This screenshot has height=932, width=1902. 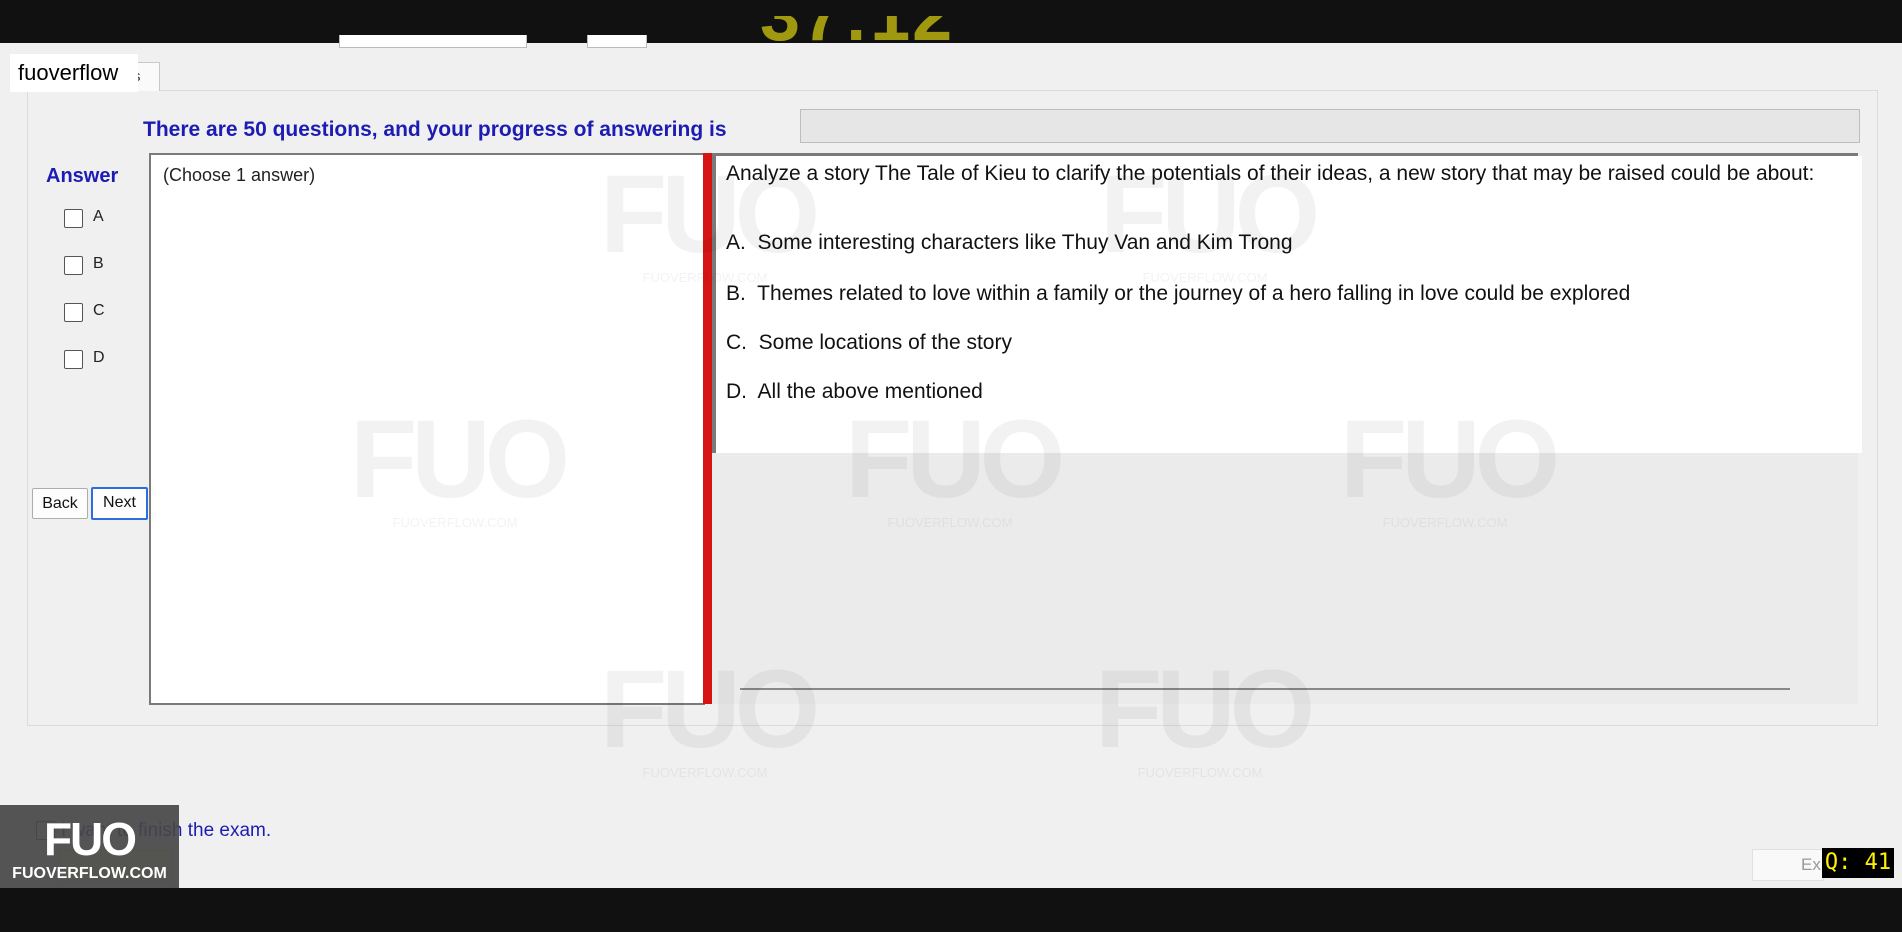 I want to click on back-button: Back, so click(x=60, y=503).